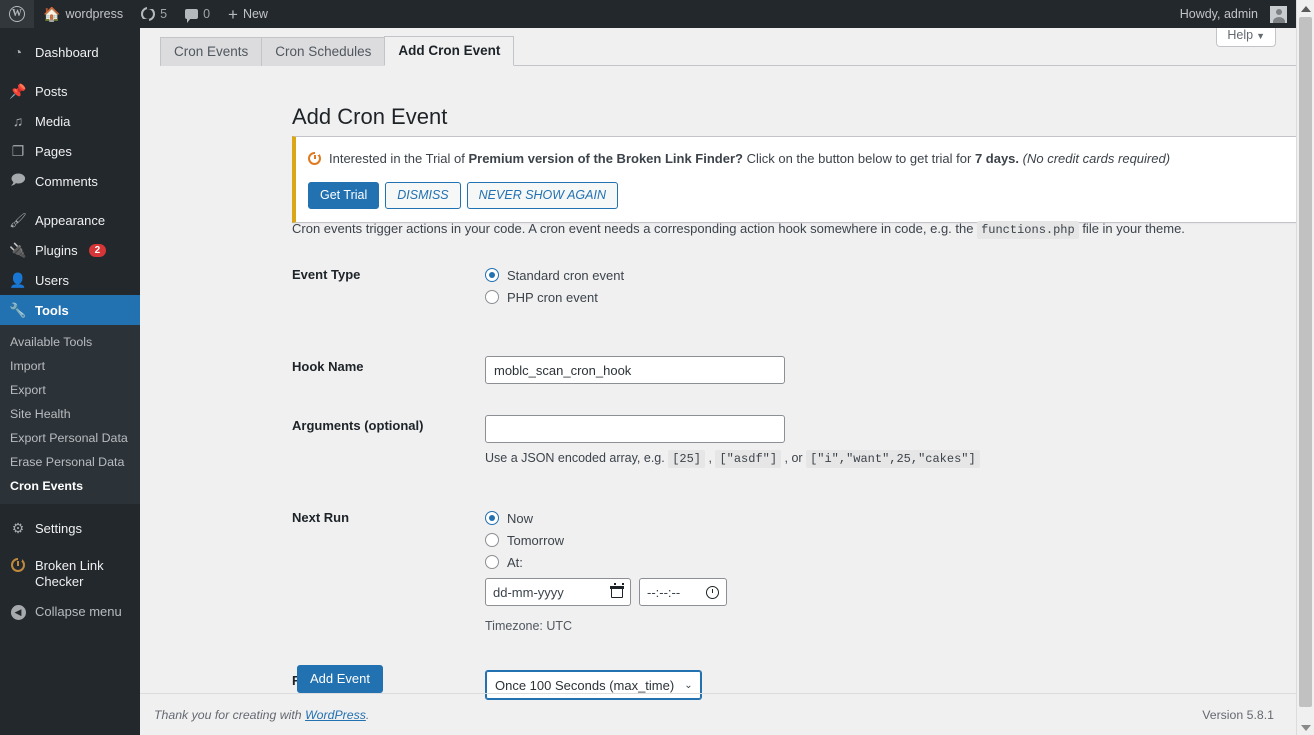 This screenshot has width=1314, height=735. I want to click on site-name-label: wordpress, so click(94, 14).